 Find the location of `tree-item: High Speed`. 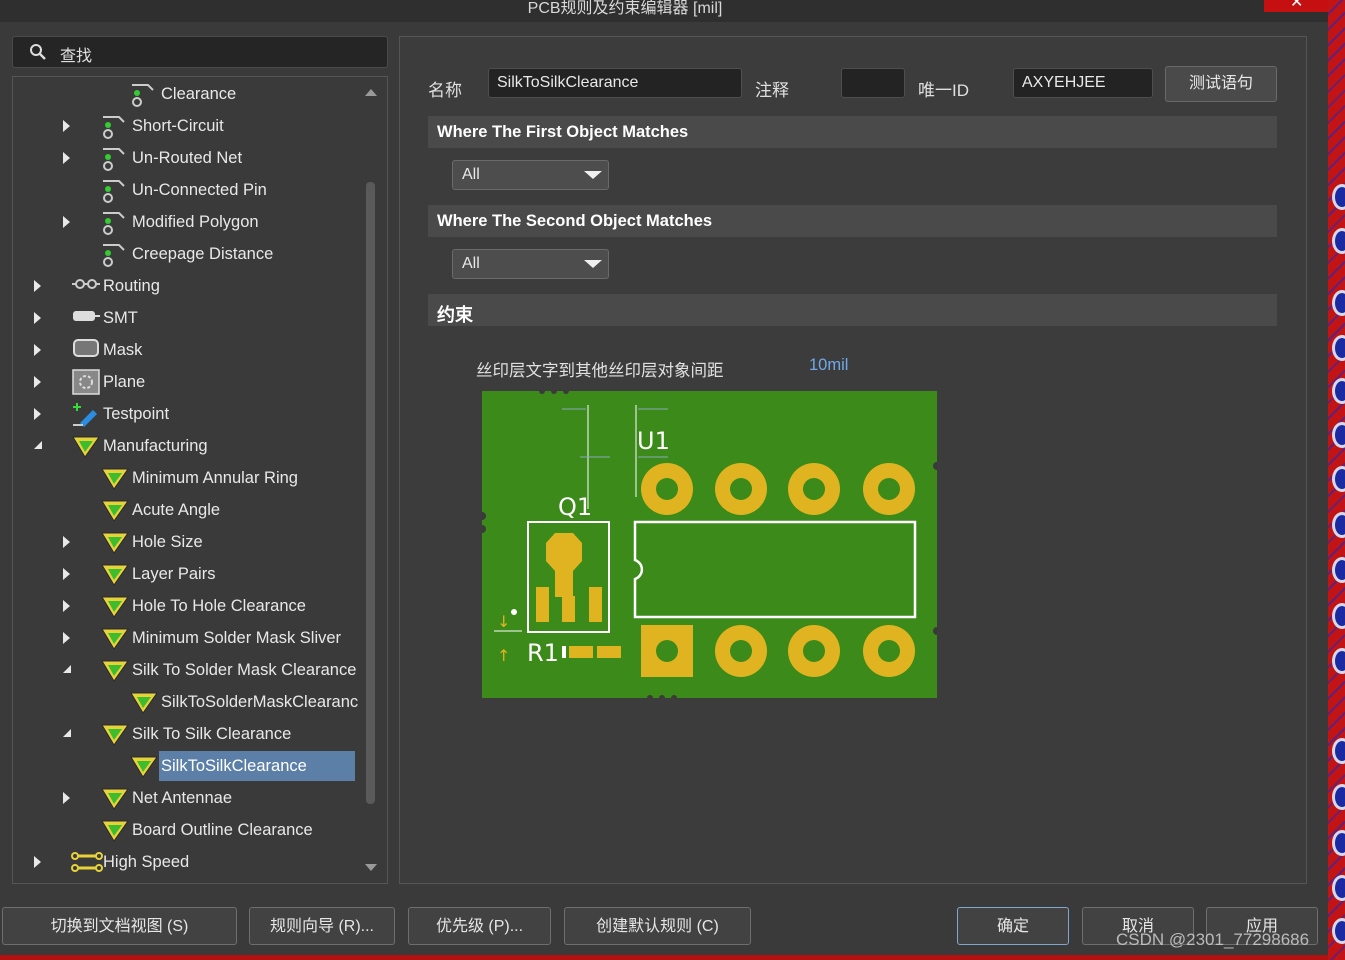

tree-item: High Speed is located at coordinates (189, 862).